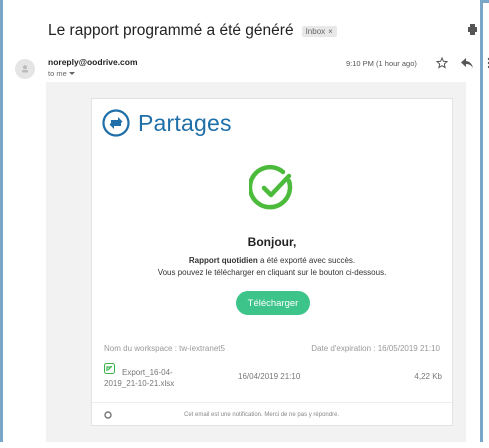 The height and width of the screenshot is (448, 489). What do you see at coordinates (272, 402) in the screenshot?
I see `footer-divider` at bounding box center [272, 402].